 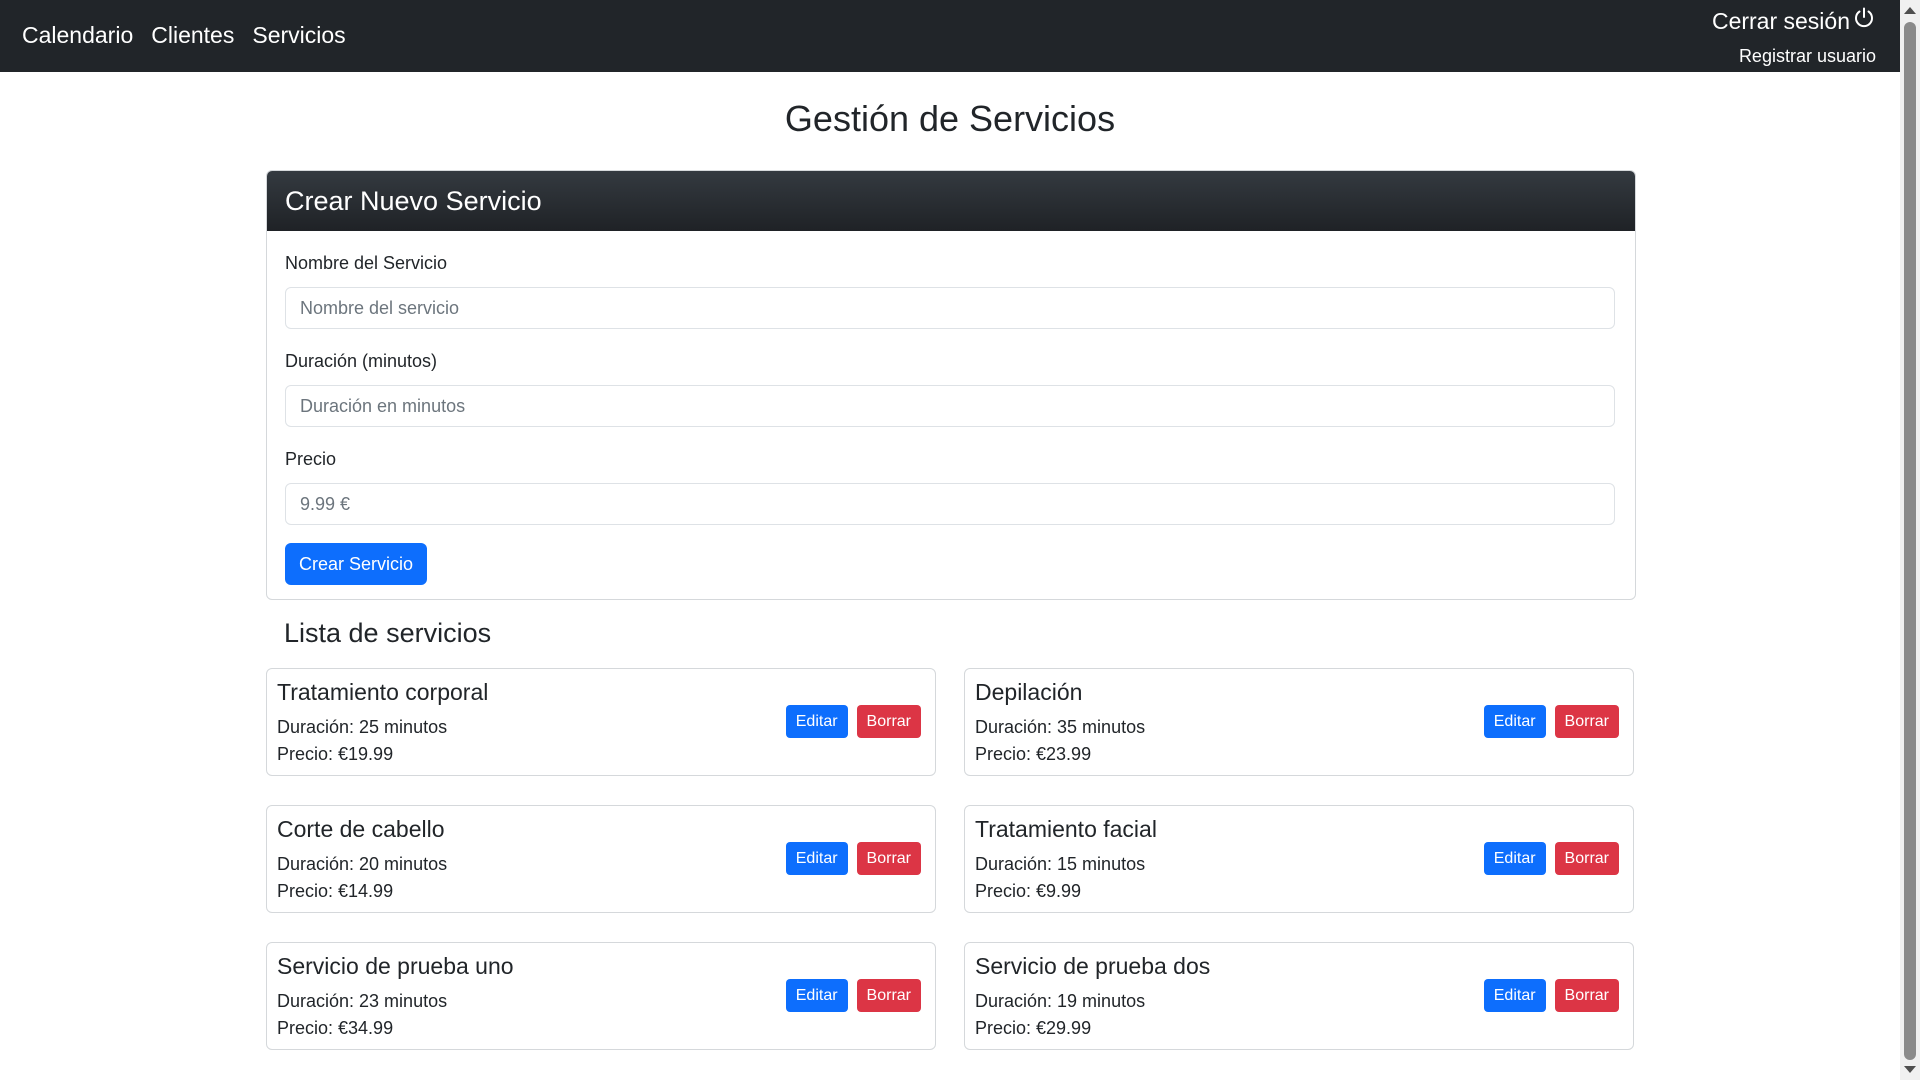 I want to click on vertical-scrollbar, so click(x=1910, y=540).